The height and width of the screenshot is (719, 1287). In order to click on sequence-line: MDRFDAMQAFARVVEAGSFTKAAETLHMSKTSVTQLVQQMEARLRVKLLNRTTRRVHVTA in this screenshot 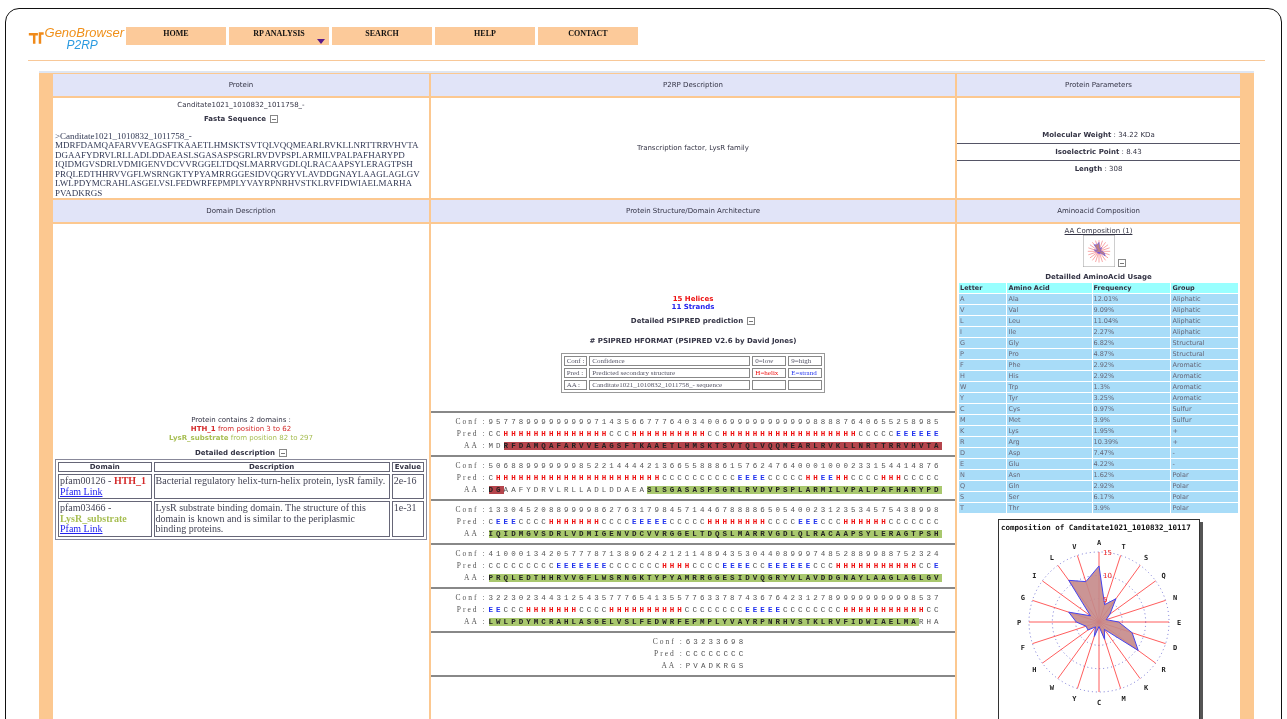, I will do `click(237, 146)`.